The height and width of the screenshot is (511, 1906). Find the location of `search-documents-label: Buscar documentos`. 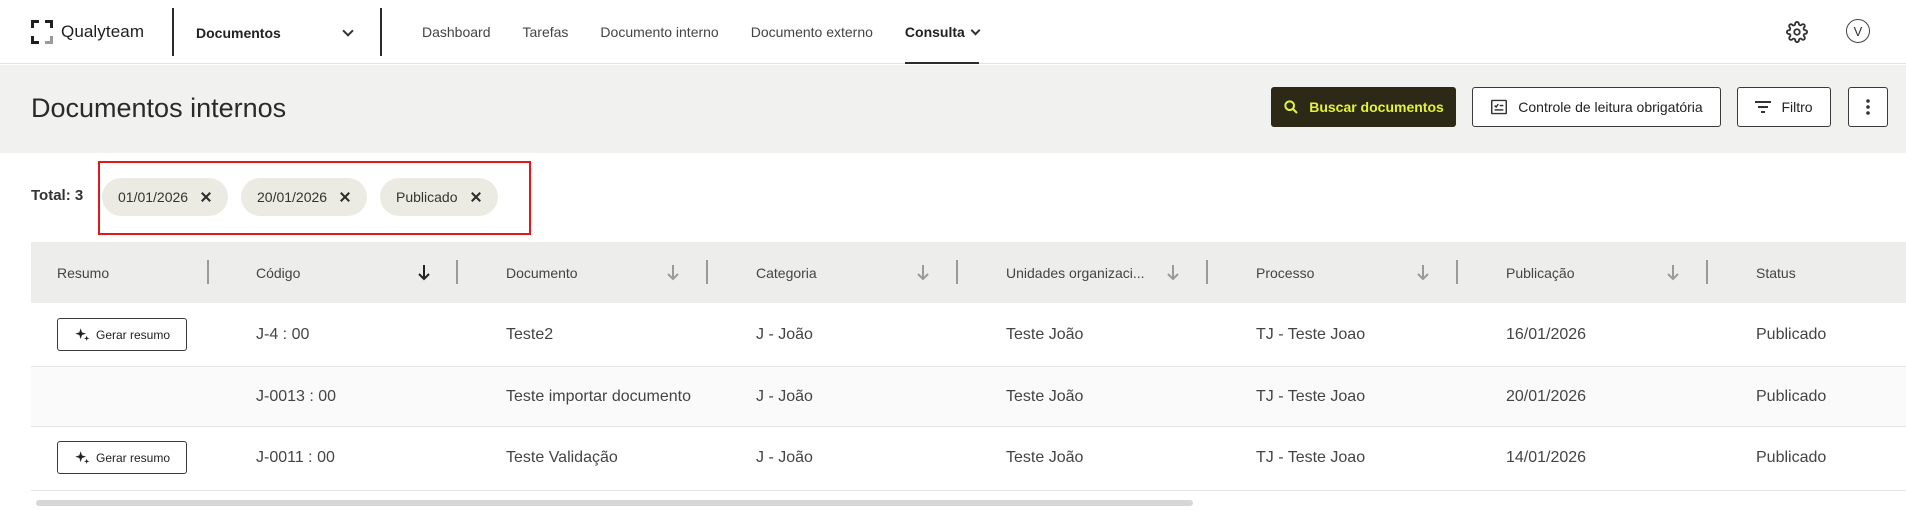

search-documents-label: Buscar documentos is located at coordinates (1376, 107).